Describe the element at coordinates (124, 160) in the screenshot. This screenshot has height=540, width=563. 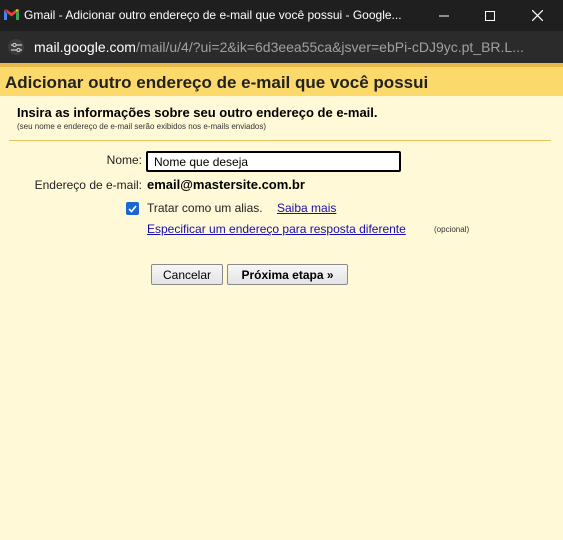
I see `name-label: Nome:` at that location.